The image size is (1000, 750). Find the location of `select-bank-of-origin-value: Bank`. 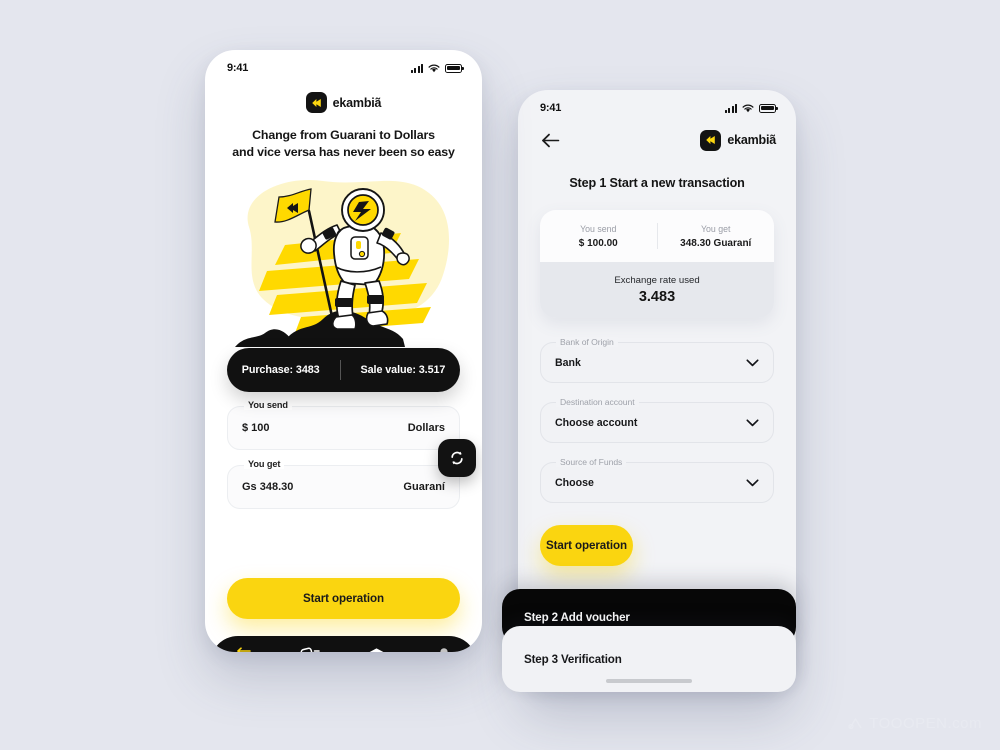

select-bank-of-origin-value: Bank is located at coordinates (568, 362).